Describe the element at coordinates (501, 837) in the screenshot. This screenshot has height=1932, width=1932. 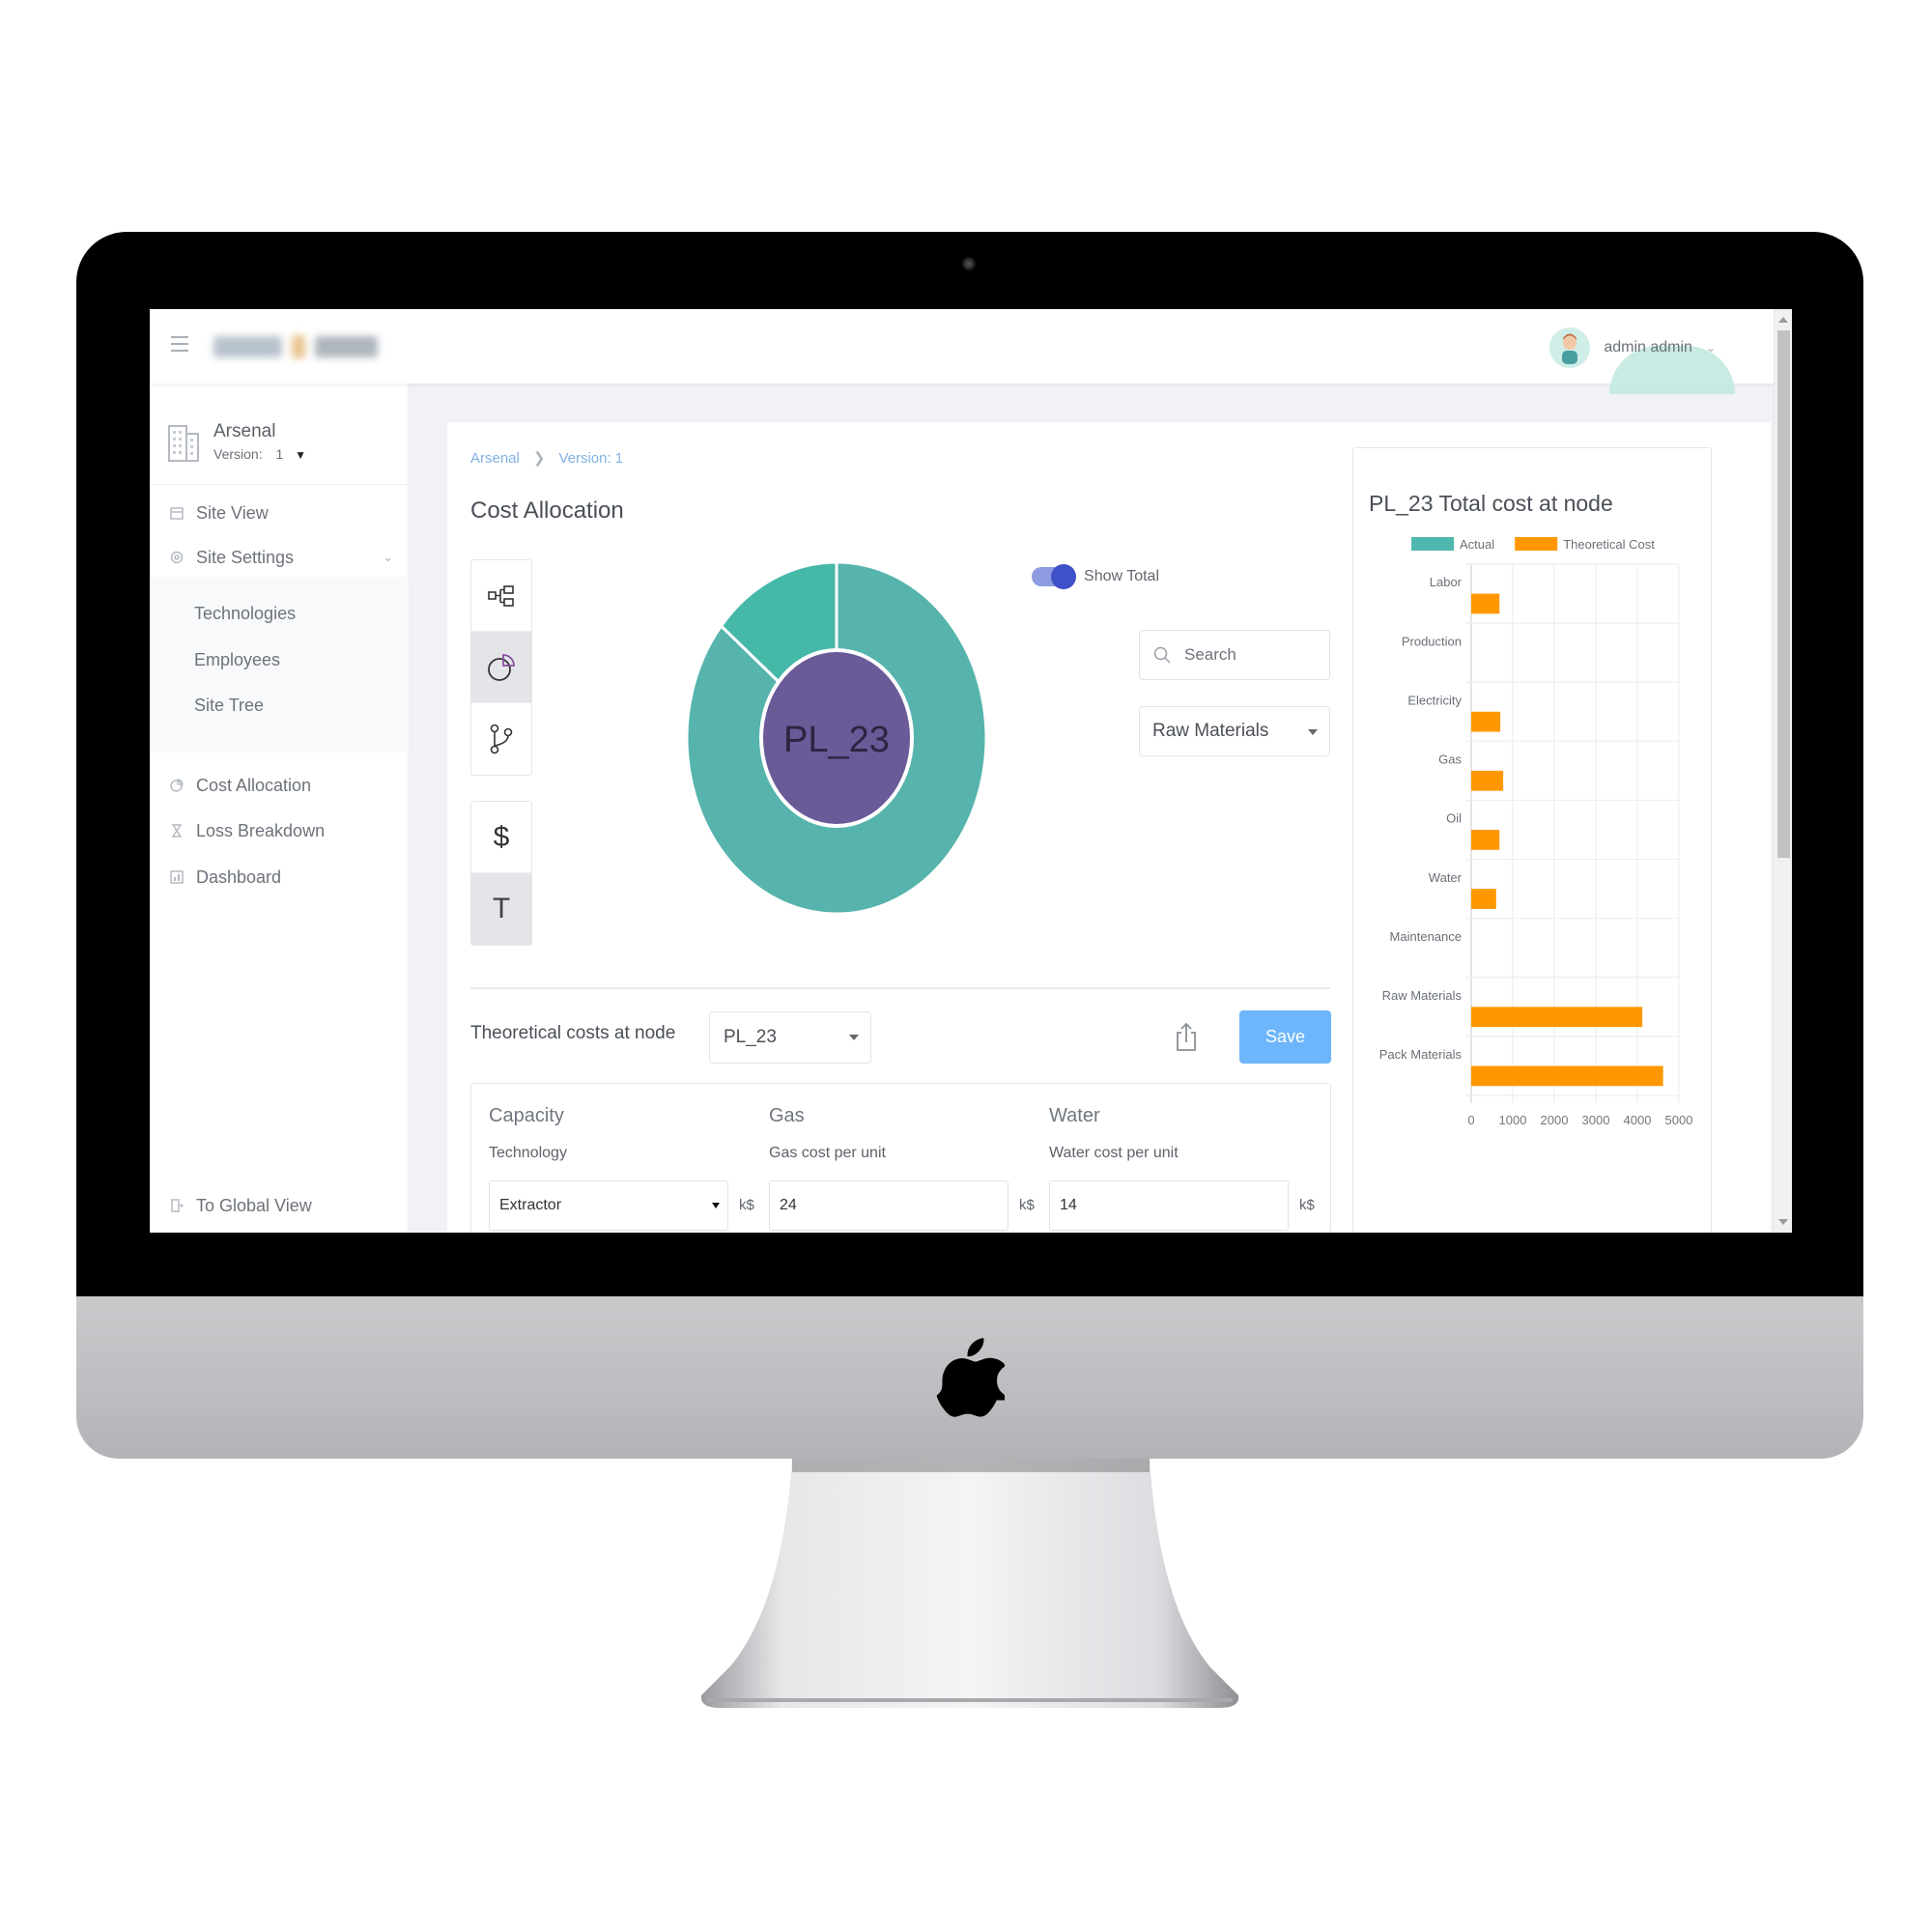
I see `dollar-unit-button: $` at that location.